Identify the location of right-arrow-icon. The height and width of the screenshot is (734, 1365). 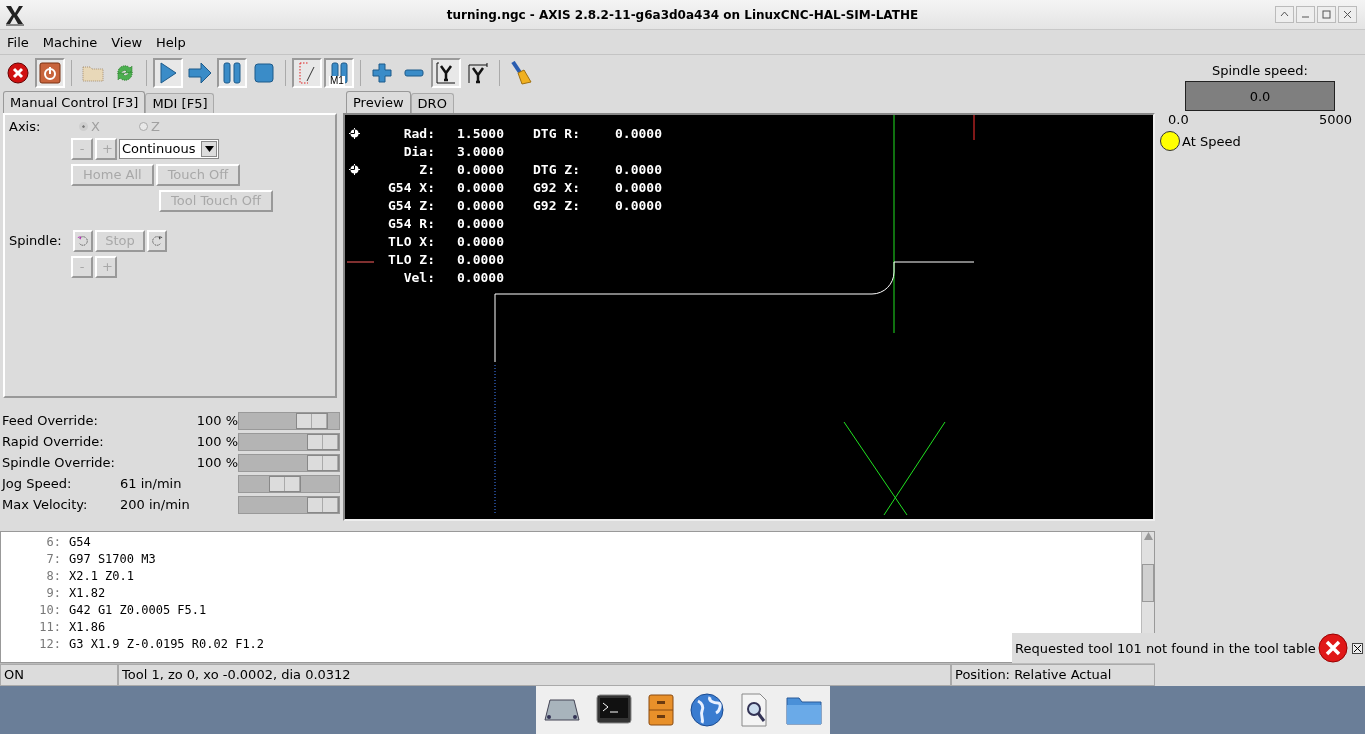
(200, 72).